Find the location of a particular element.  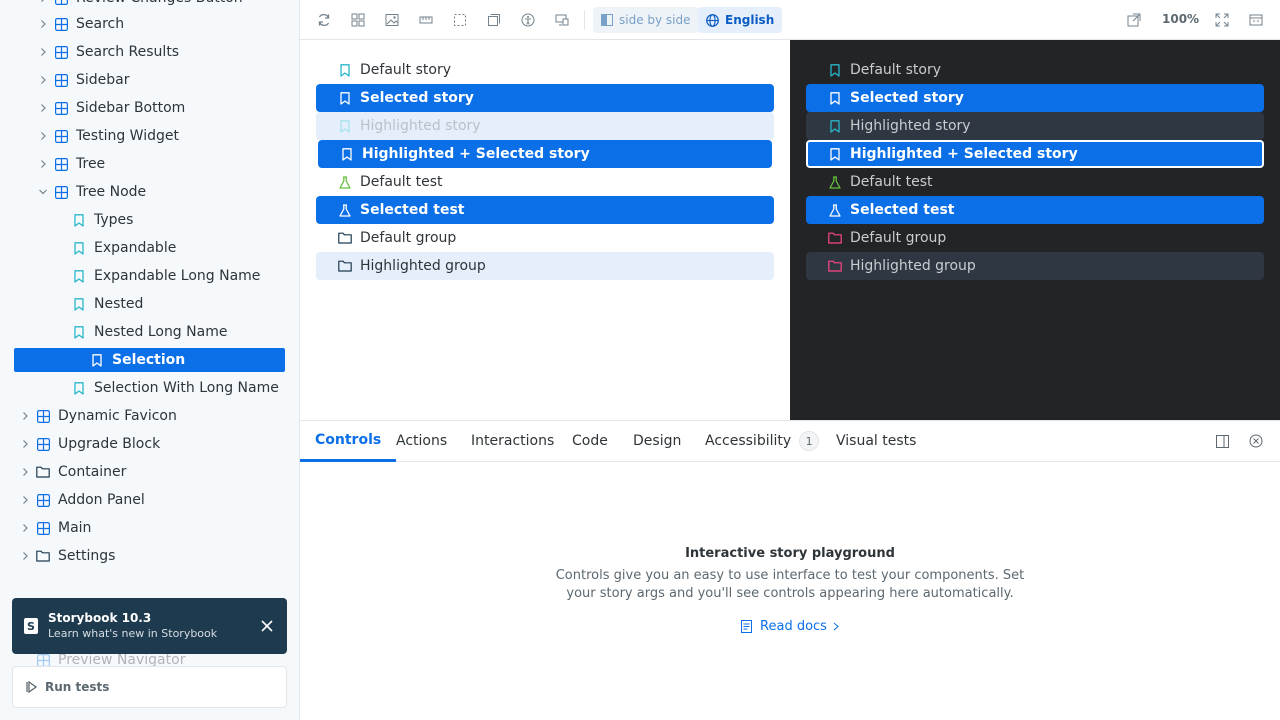

panel-position-icon is located at coordinates (1222, 441).